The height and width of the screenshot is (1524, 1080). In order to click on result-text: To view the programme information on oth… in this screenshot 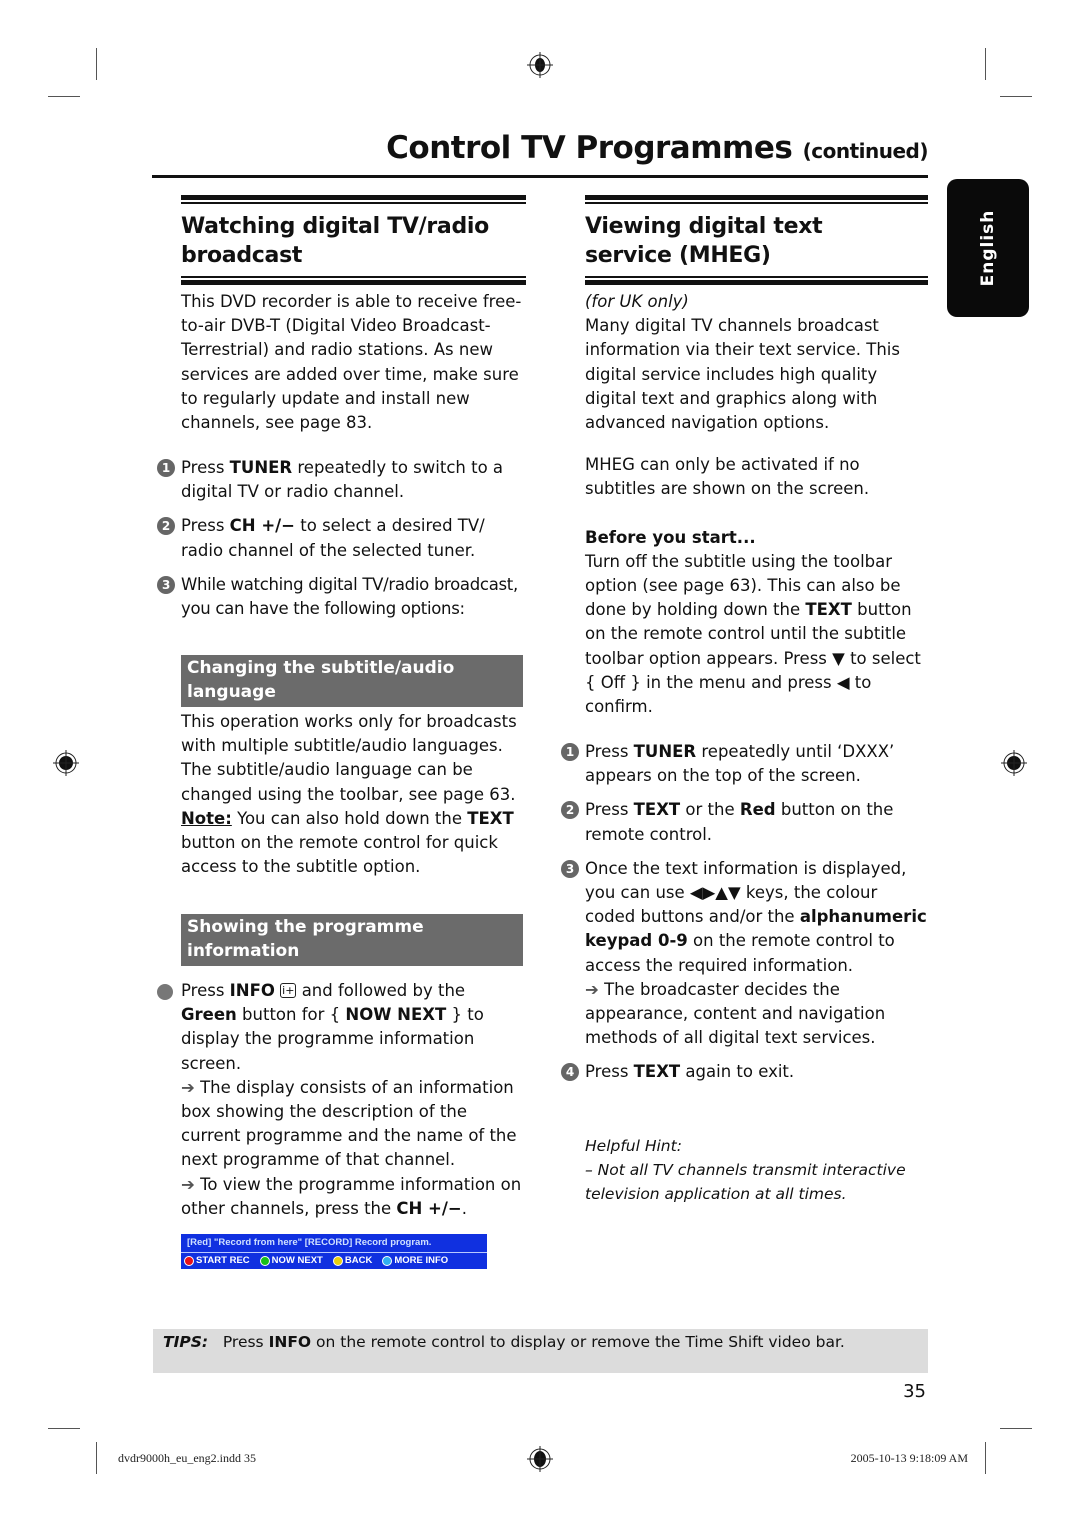, I will do `click(351, 1196)`.